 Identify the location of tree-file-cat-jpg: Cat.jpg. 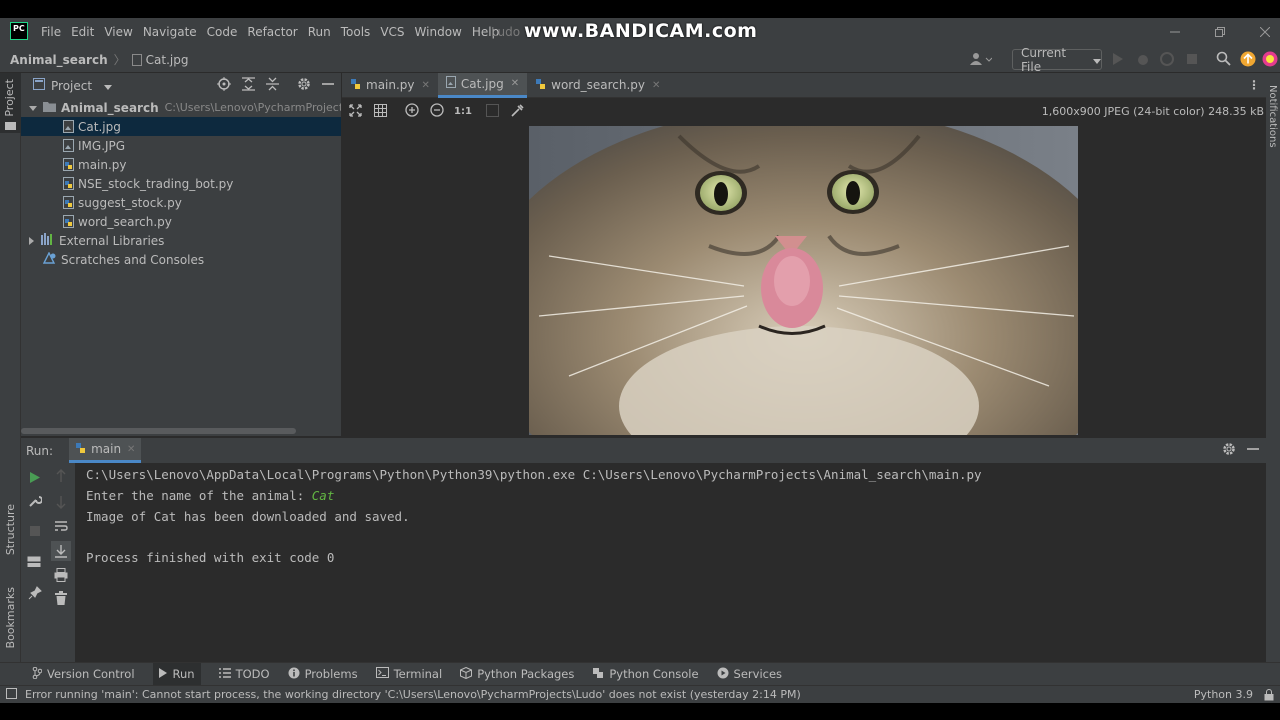
(181, 126).